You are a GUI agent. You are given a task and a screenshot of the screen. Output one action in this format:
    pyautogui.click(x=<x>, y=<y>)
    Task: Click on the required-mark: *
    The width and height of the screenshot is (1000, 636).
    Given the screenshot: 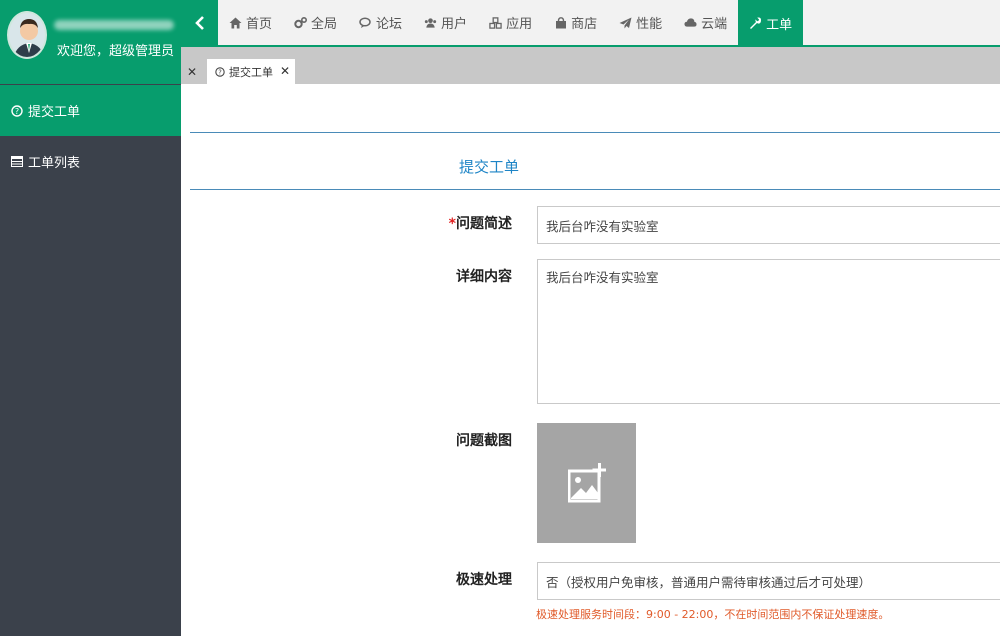 What is the action you would take?
    pyautogui.click(x=452, y=224)
    